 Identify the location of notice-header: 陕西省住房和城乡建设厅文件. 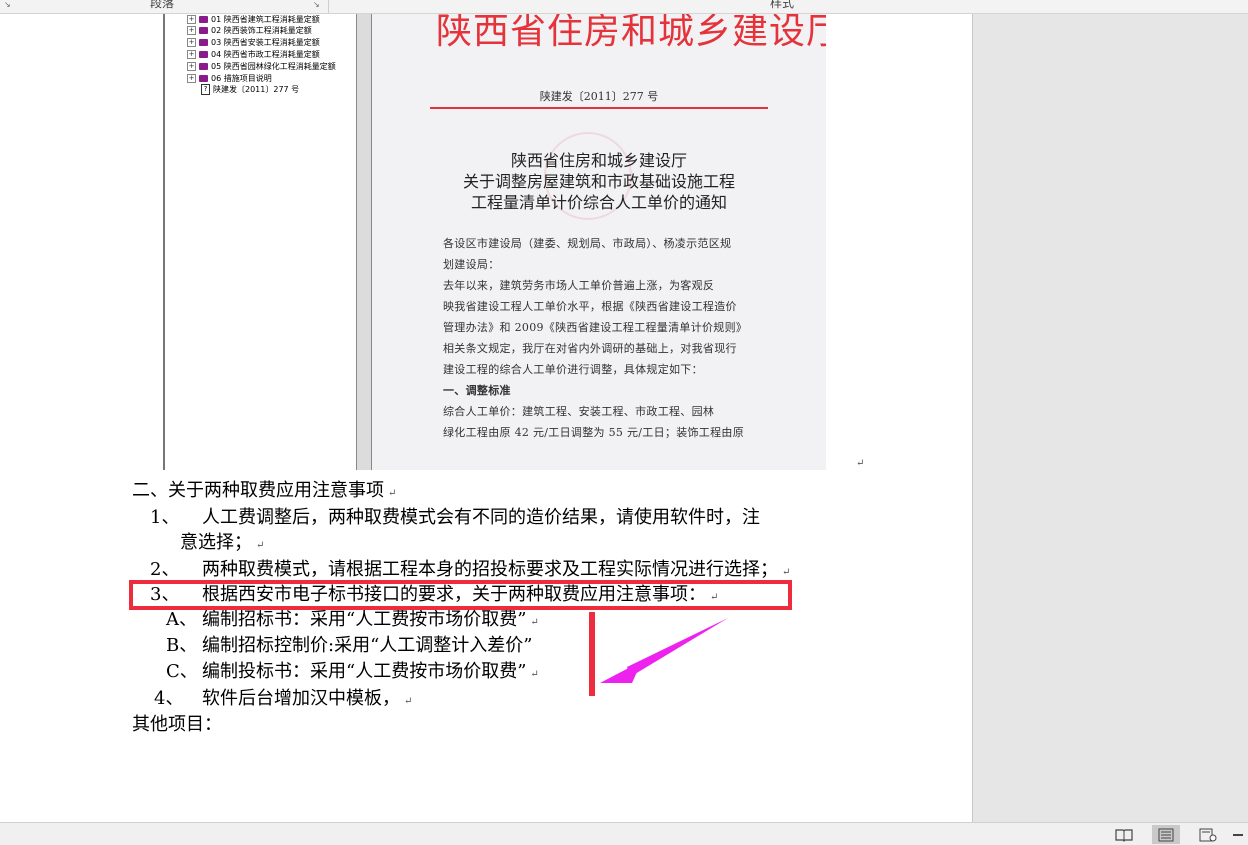
(631, 33).